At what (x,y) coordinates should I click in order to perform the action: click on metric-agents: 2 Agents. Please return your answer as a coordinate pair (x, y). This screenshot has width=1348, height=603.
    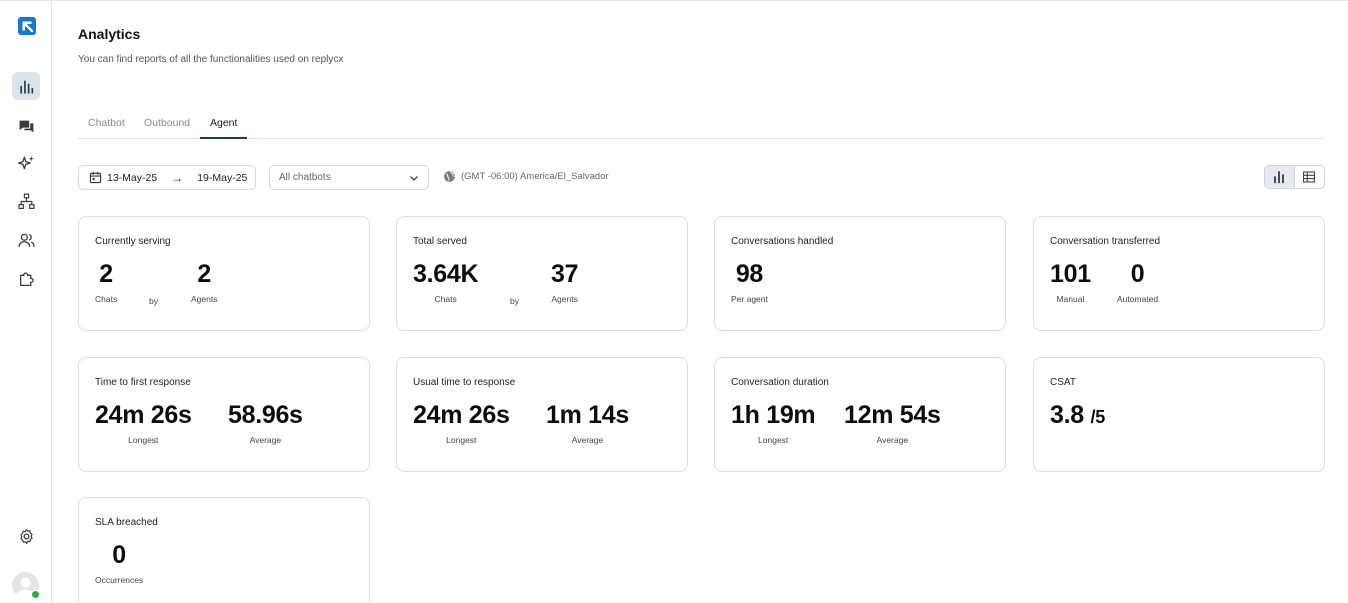
    Looking at the image, I should click on (204, 281).